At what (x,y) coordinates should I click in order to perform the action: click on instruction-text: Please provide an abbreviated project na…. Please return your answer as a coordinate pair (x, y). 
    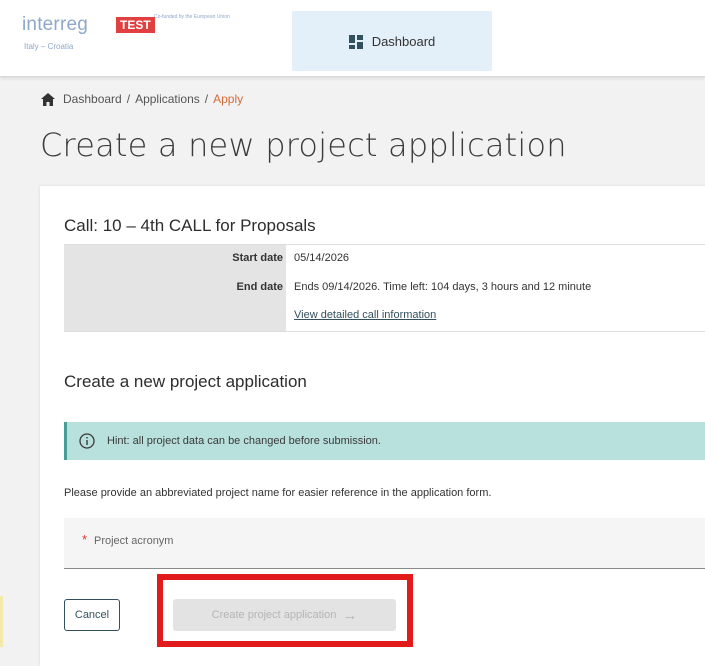
    Looking at the image, I should click on (278, 493).